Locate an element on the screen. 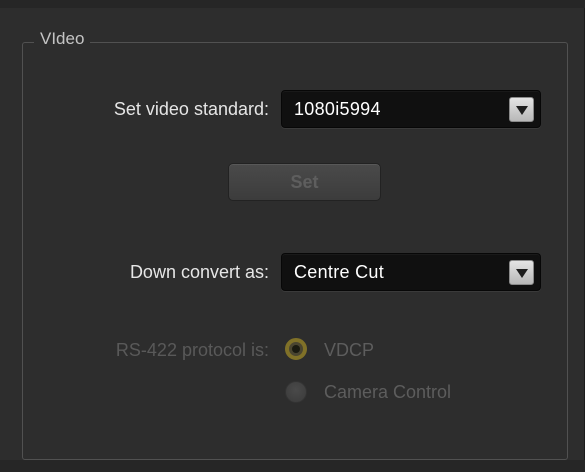 The width and height of the screenshot is (585, 472). down-convert-value: Centre Cut is located at coordinates (339, 272).